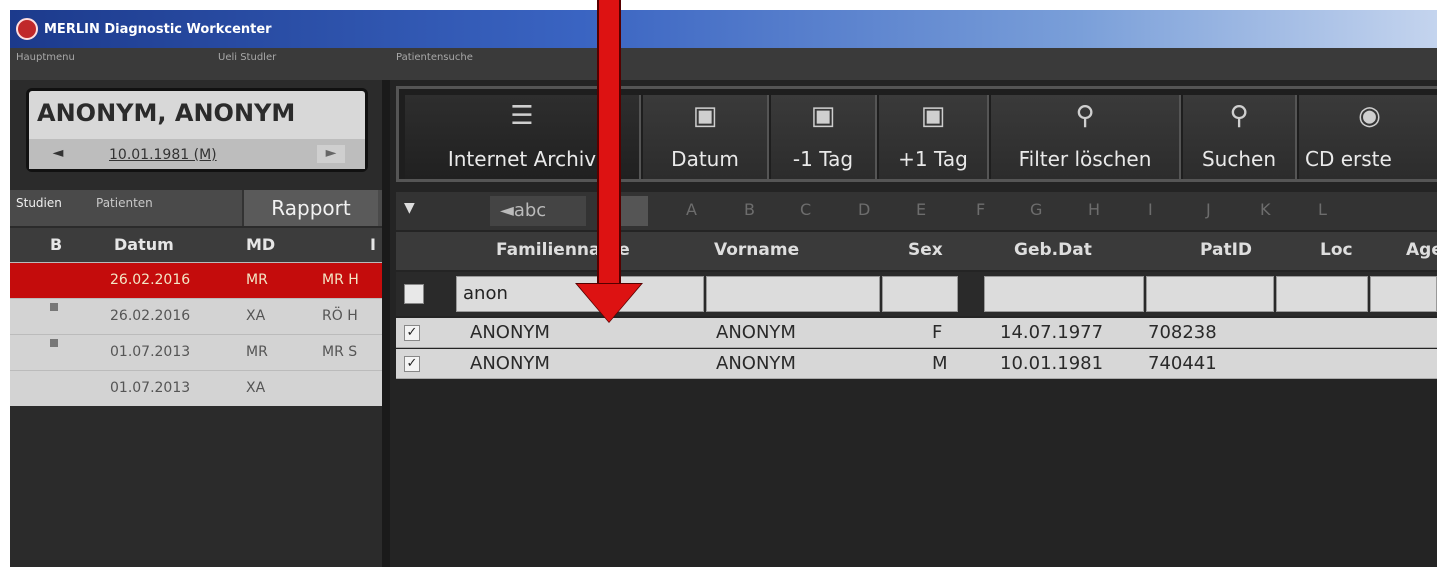 The image size is (1437, 567). I want to click on cd-erstellen-button: ◉ CD erste, so click(1368, 137).